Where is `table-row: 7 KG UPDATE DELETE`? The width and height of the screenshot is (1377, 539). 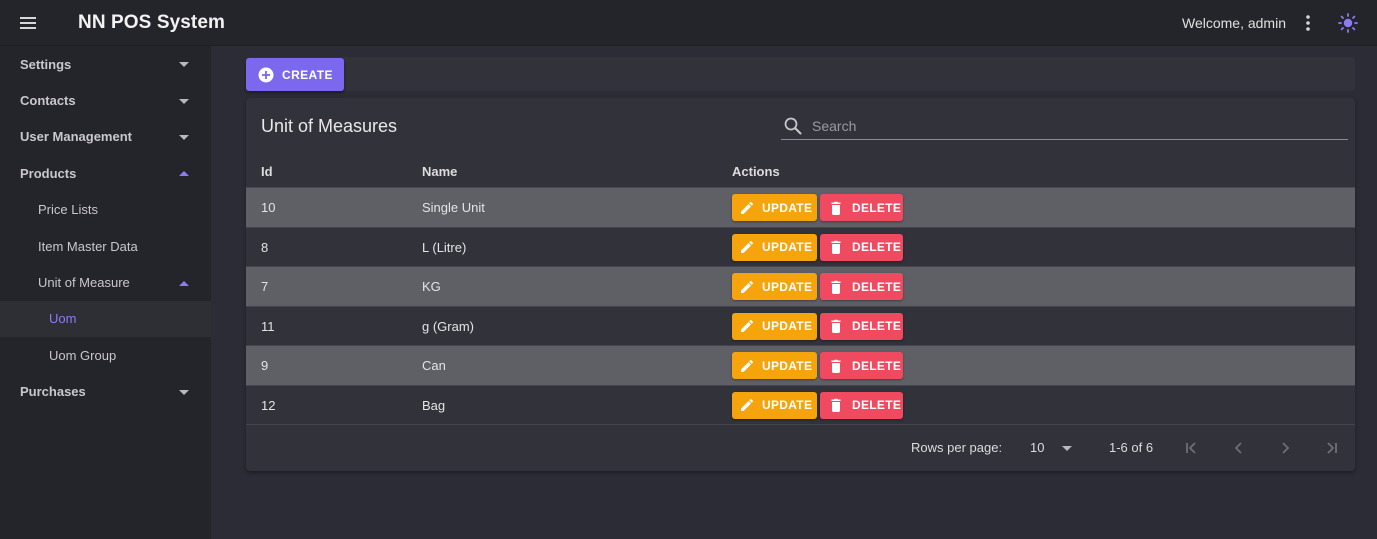
table-row: 7 KG UPDATE DELETE is located at coordinates (800, 287).